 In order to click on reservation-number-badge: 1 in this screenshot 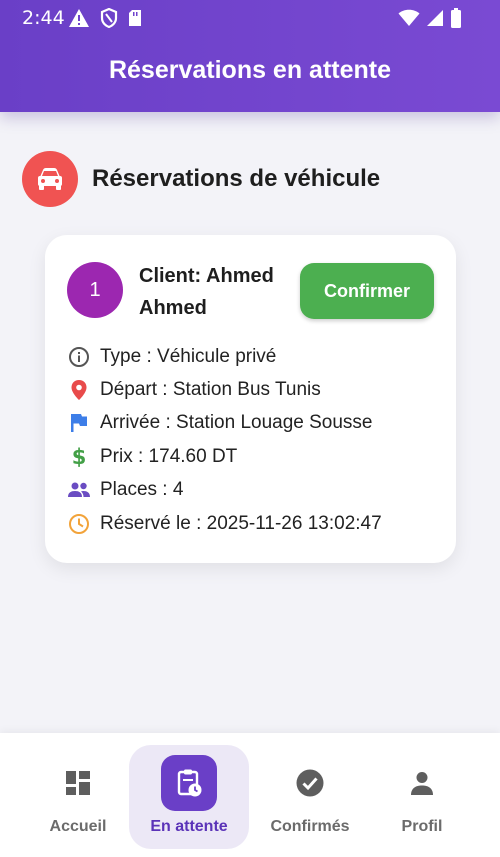, I will do `click(95, 290)`.